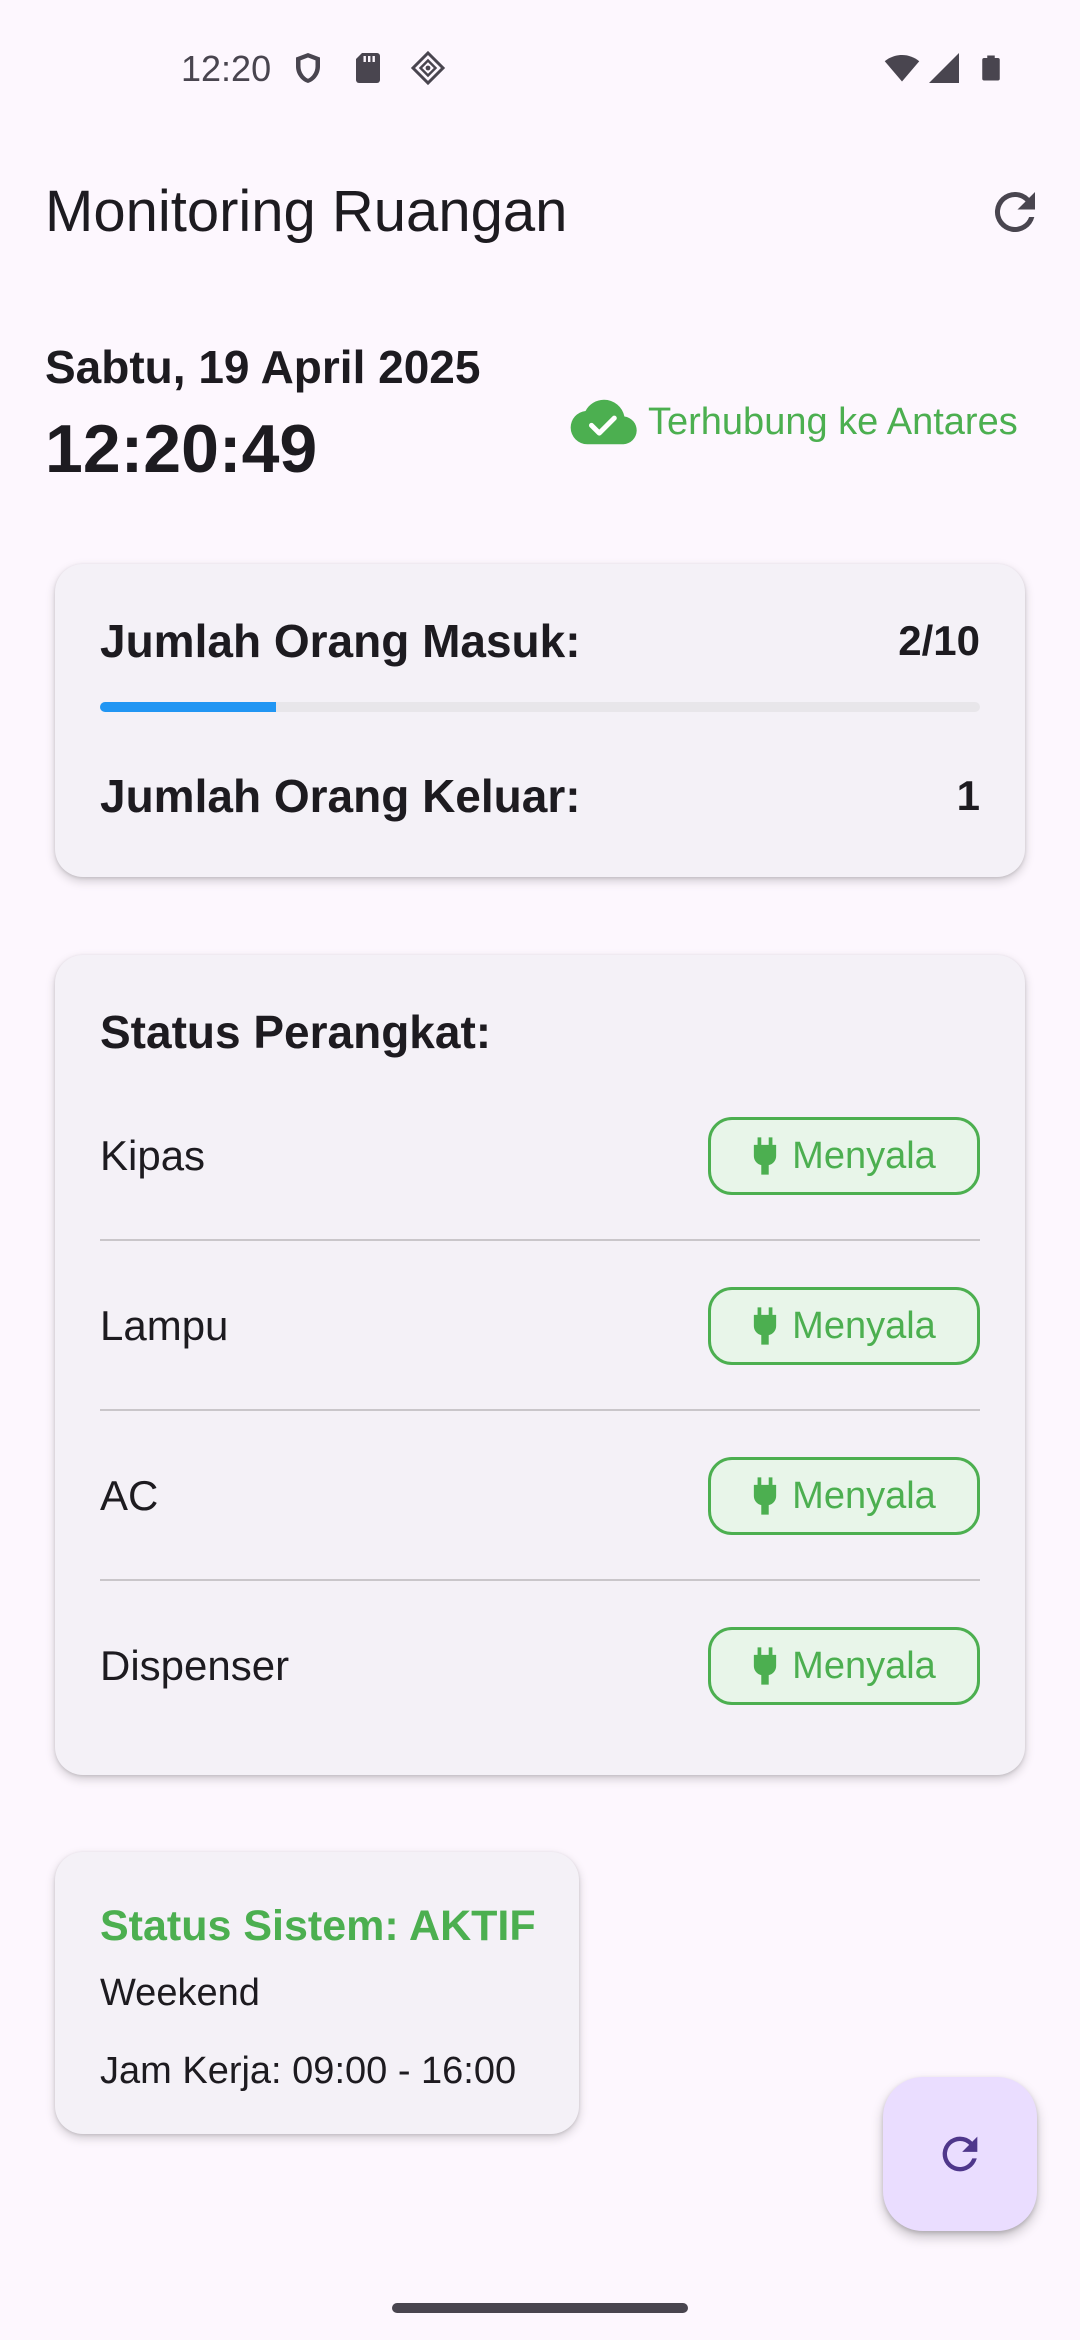 The image size is (1080, 2340). I want to click on device-row-lampu: Lampu Menyala, so click(540, 1326).